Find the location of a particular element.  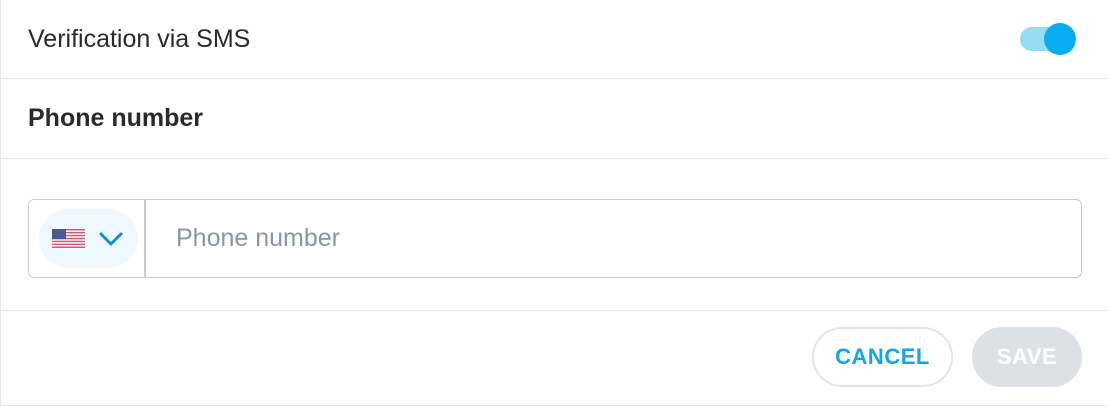

sms-verification-label: Verification via SMS is located at coordinates (139, 38).